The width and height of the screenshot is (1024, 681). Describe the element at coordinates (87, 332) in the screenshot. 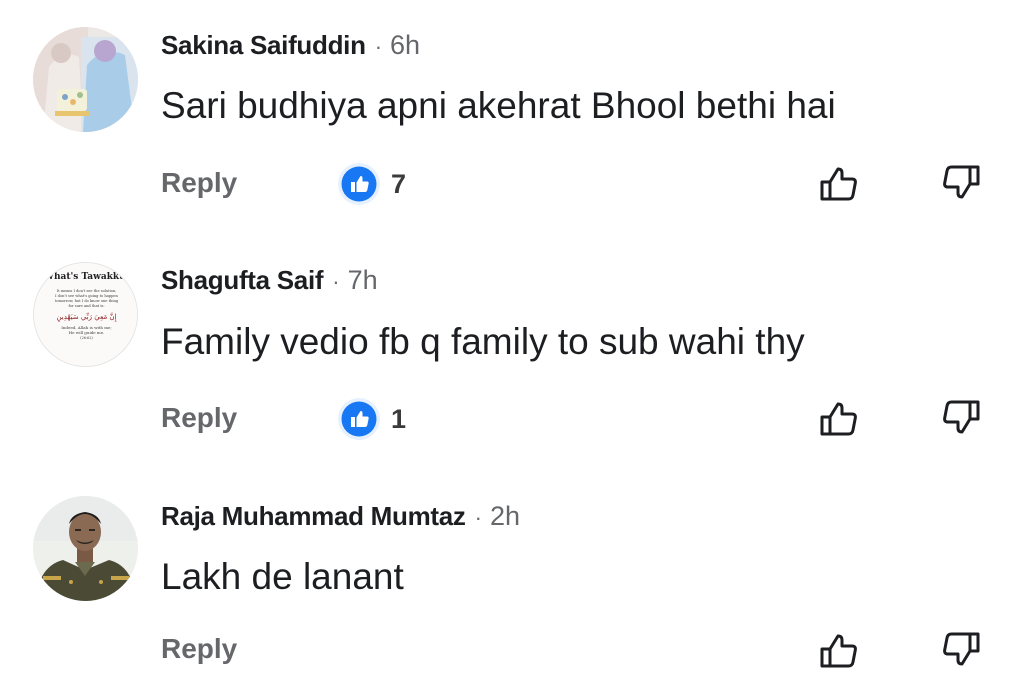

I see `avatar-quote-line: He will guide me.` at that location.